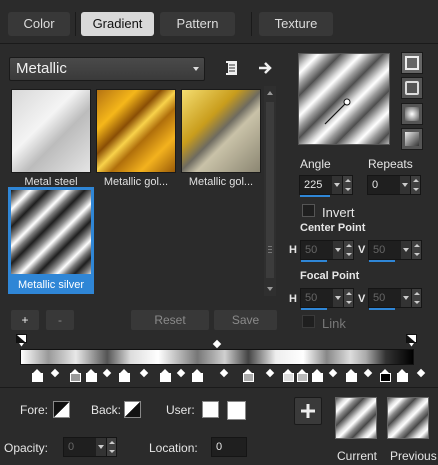 This screenshot has height=465, width=438. What do you see at coordinates (308, 411) in the screenshot?
I see `add-stop-button` at bounding box center [308, 411].